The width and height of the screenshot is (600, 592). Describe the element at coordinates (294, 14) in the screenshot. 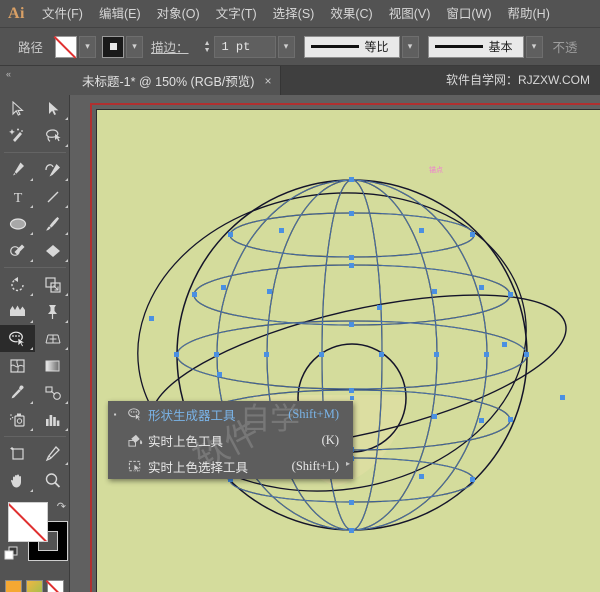

I see `menu-select: 选择(S)` at that location.